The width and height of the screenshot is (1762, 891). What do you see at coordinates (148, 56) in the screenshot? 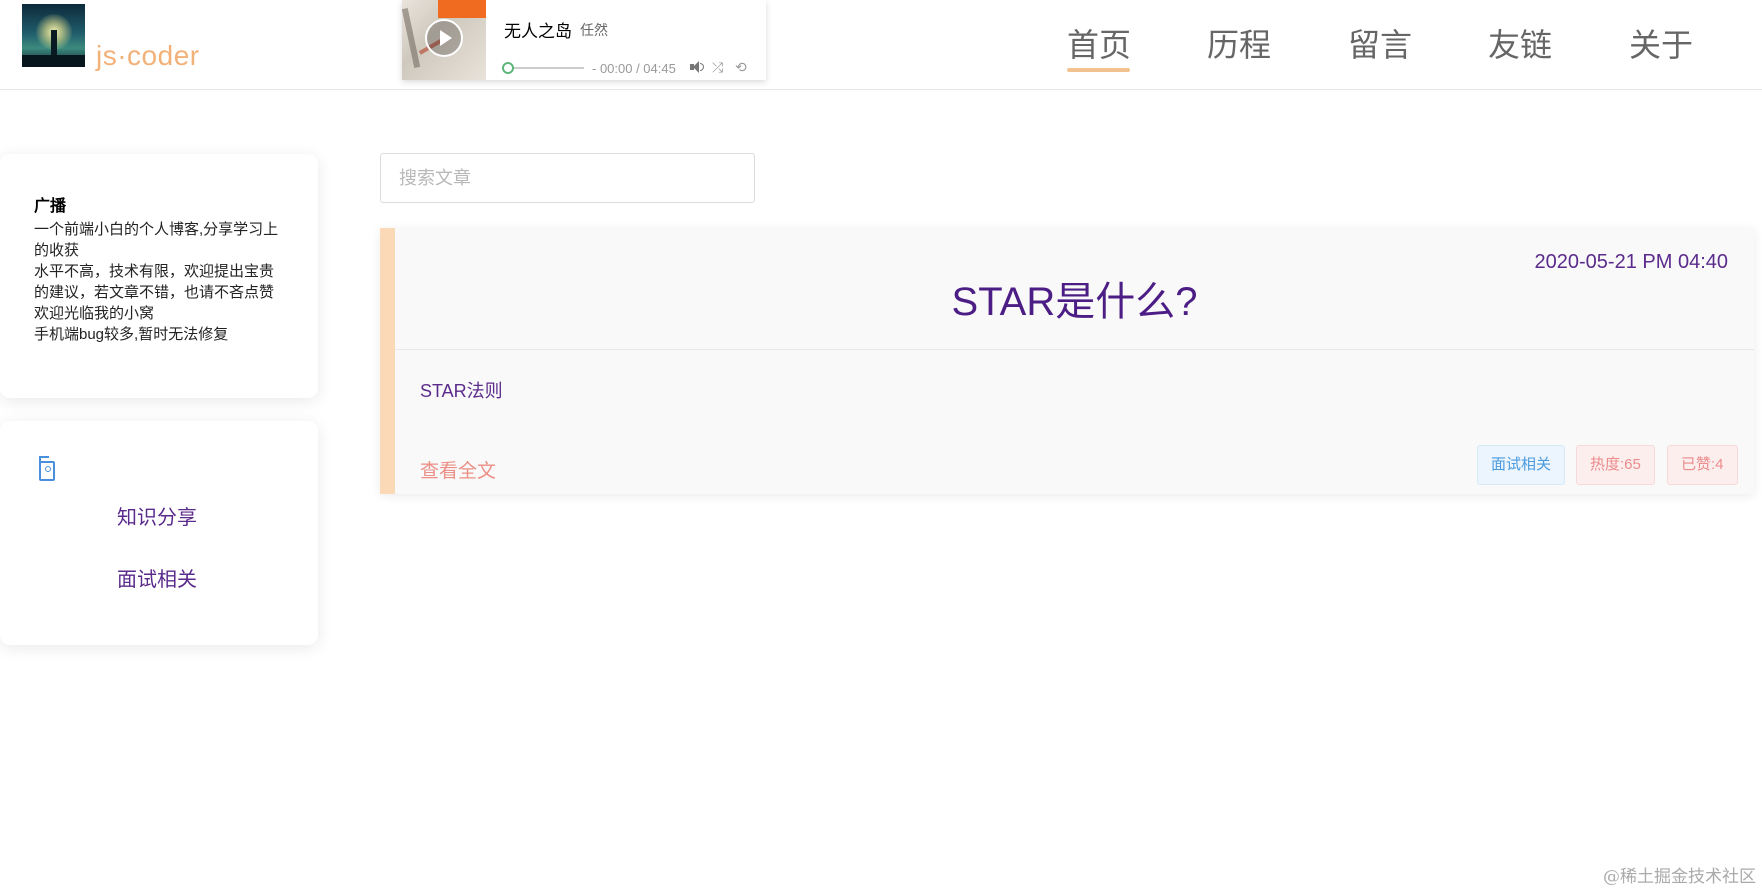
I see `brand-name: js·coder` at bounding box center [148, 56].